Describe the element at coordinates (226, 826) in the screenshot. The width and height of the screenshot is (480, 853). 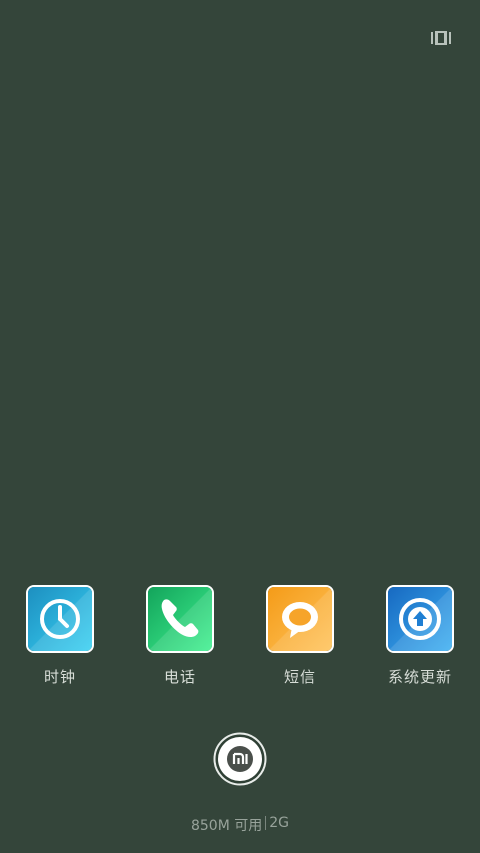
I see `memory-available: 850M 可用` at that location.